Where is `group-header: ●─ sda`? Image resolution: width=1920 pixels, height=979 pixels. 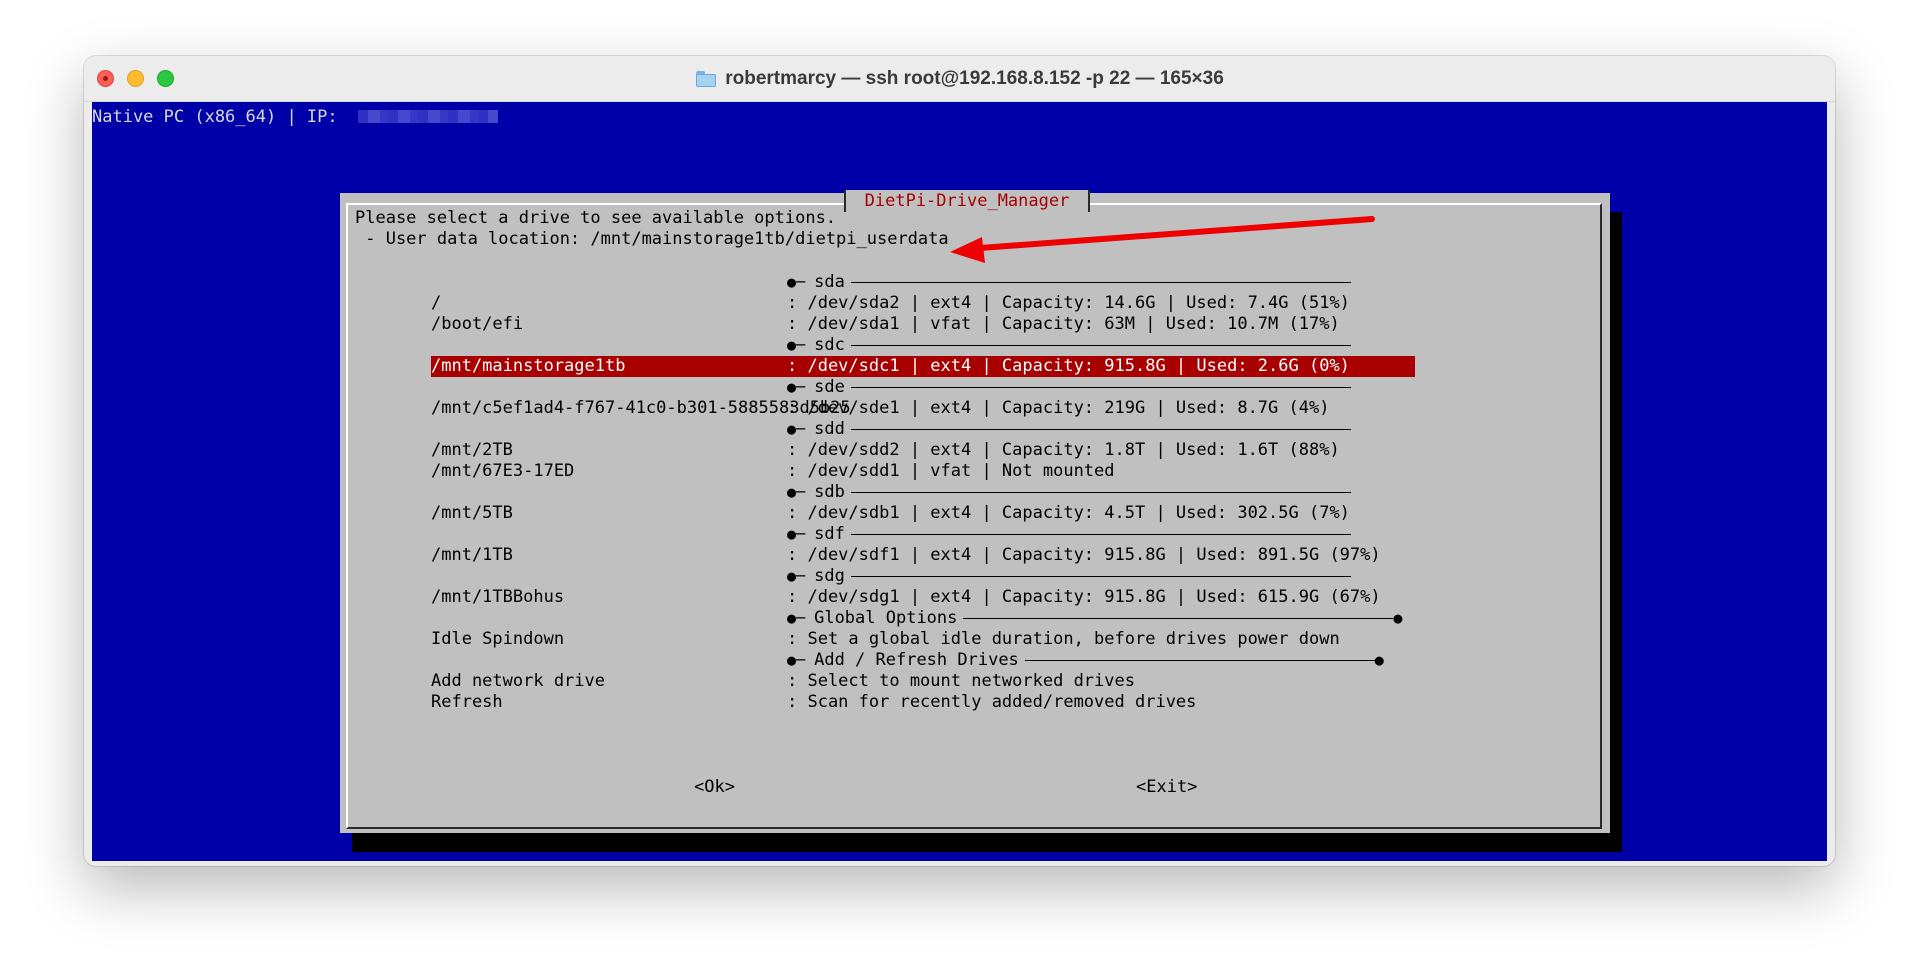 group-header: ●─ sda is located at coordinates (1069, 282).